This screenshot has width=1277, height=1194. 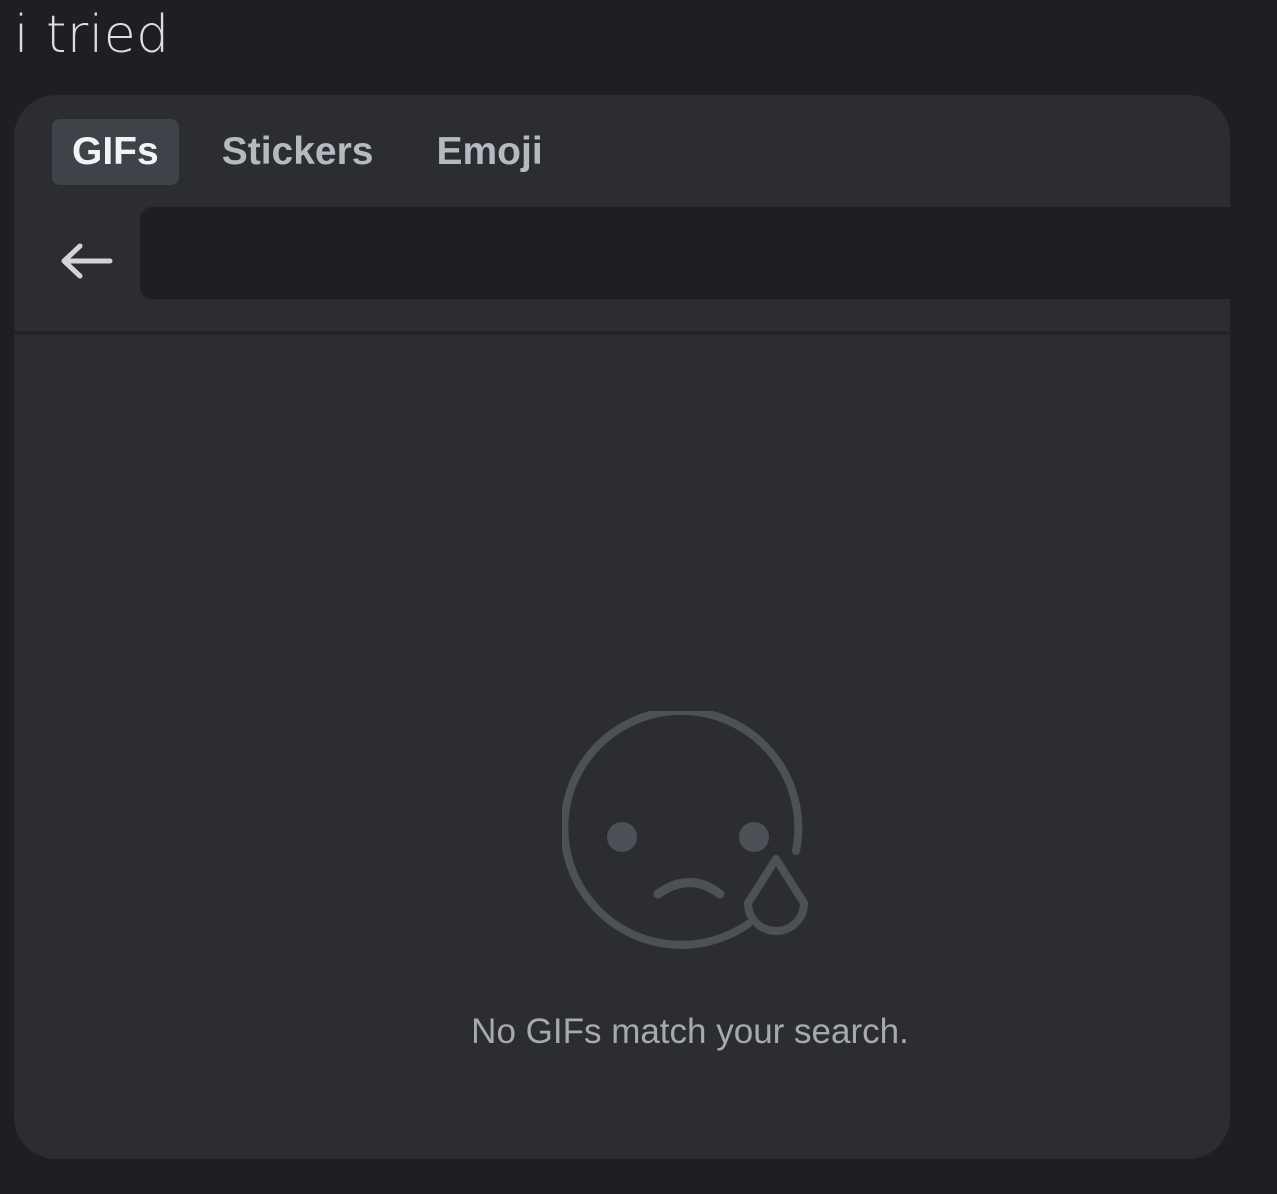 I want to click on tab-stickers: Stickers, so click(x=298, y=152).